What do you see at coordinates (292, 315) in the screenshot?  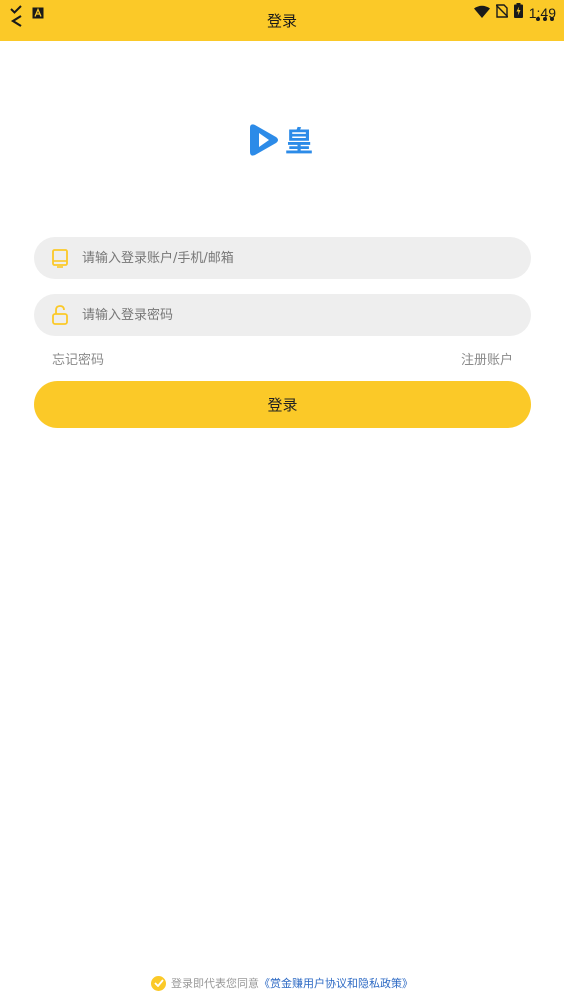 I see `password-input` at bounding box center [292, 315].